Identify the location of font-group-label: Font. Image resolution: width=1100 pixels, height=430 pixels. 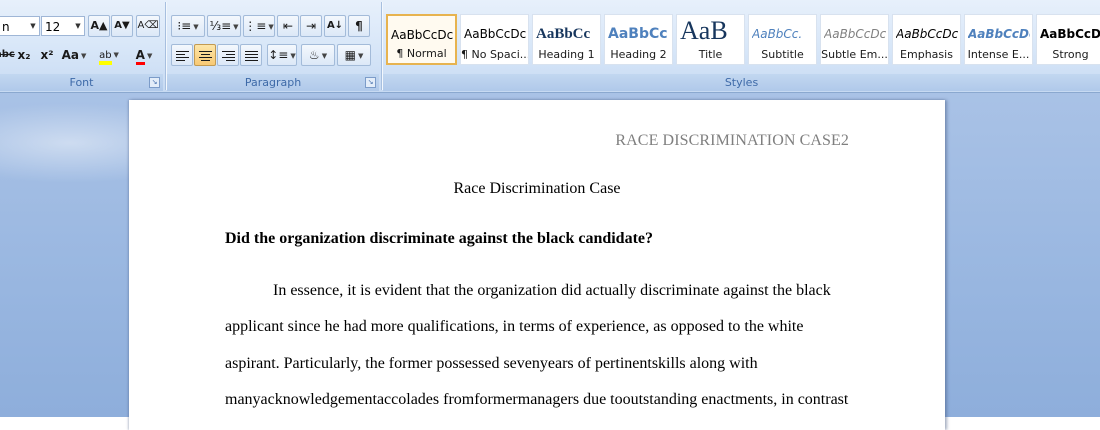
(81, 82).